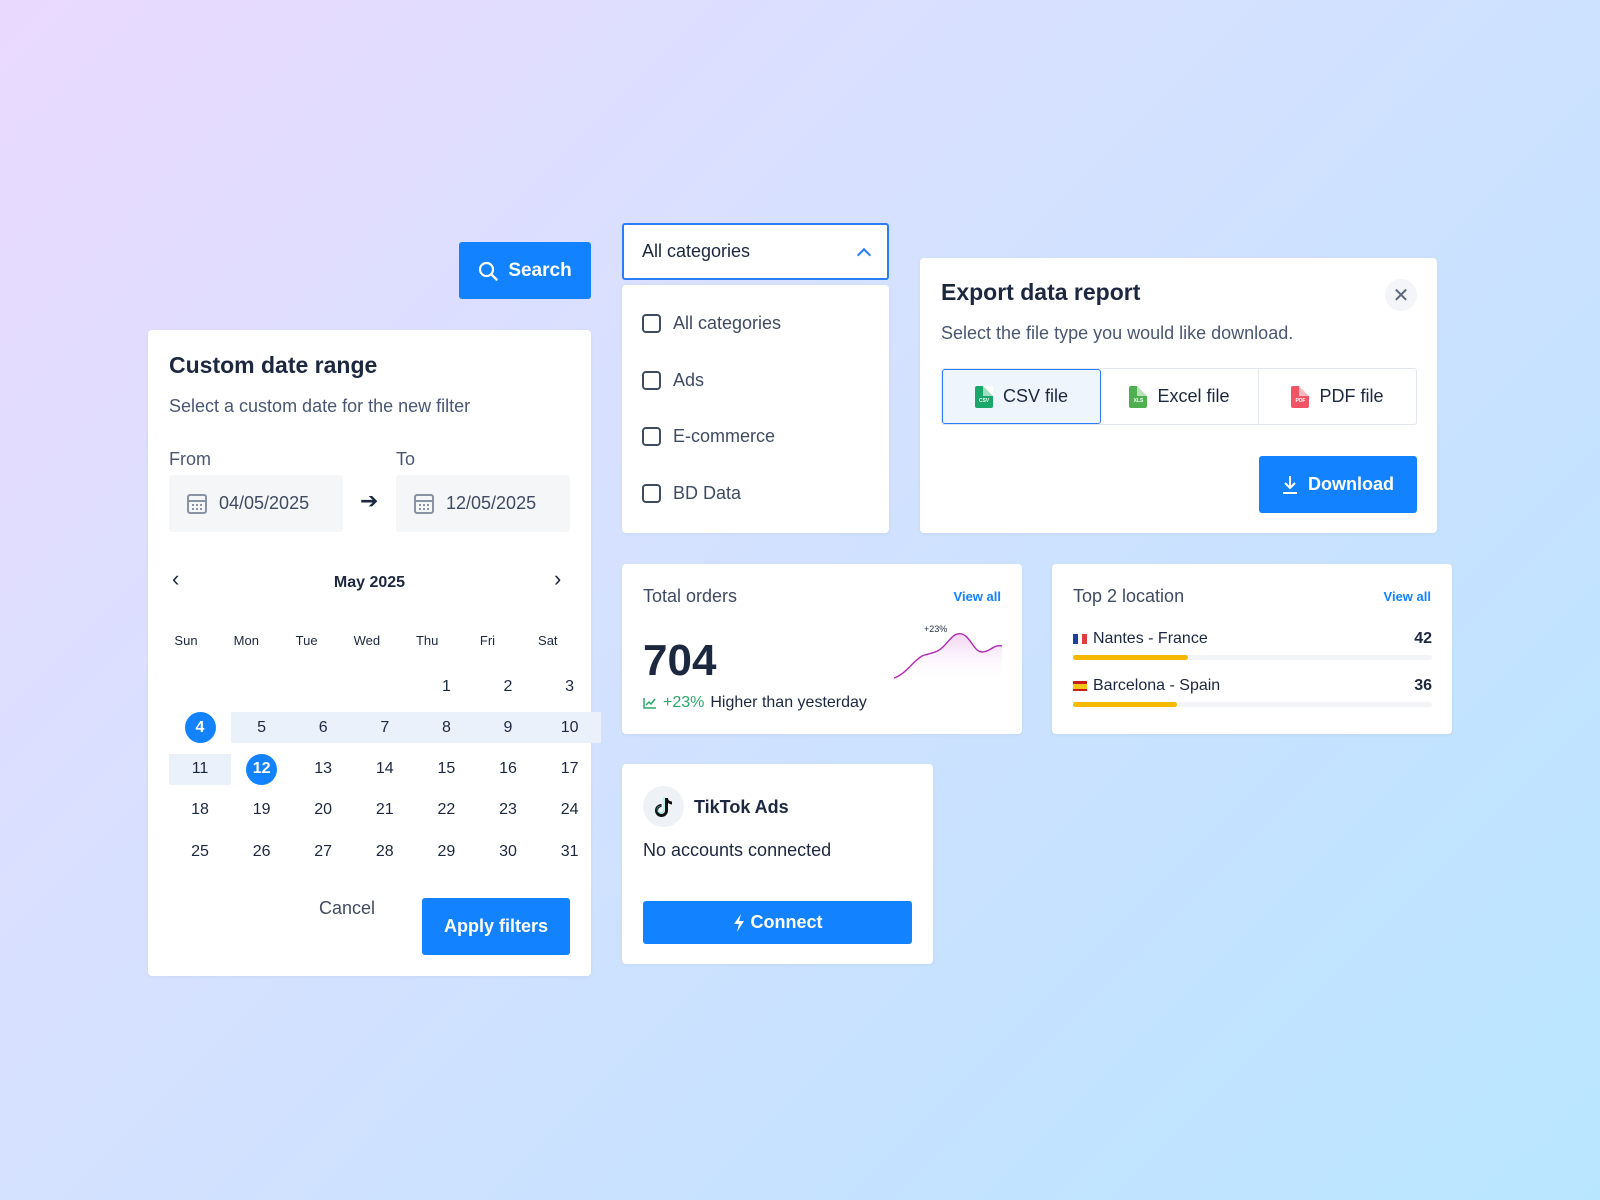 This screenshot has height=1200, width=1600. I want to click on calendar-day: 19, so click(262, 810).